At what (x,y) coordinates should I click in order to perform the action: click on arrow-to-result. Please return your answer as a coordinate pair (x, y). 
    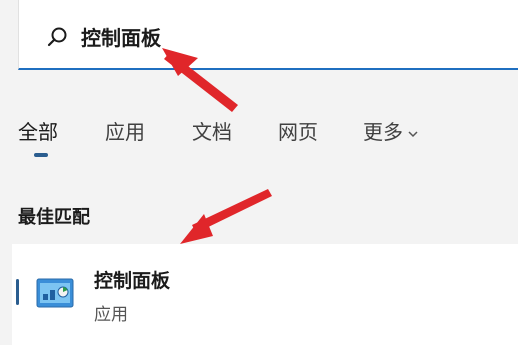
    Looking at the image, I should click on (226, 216).